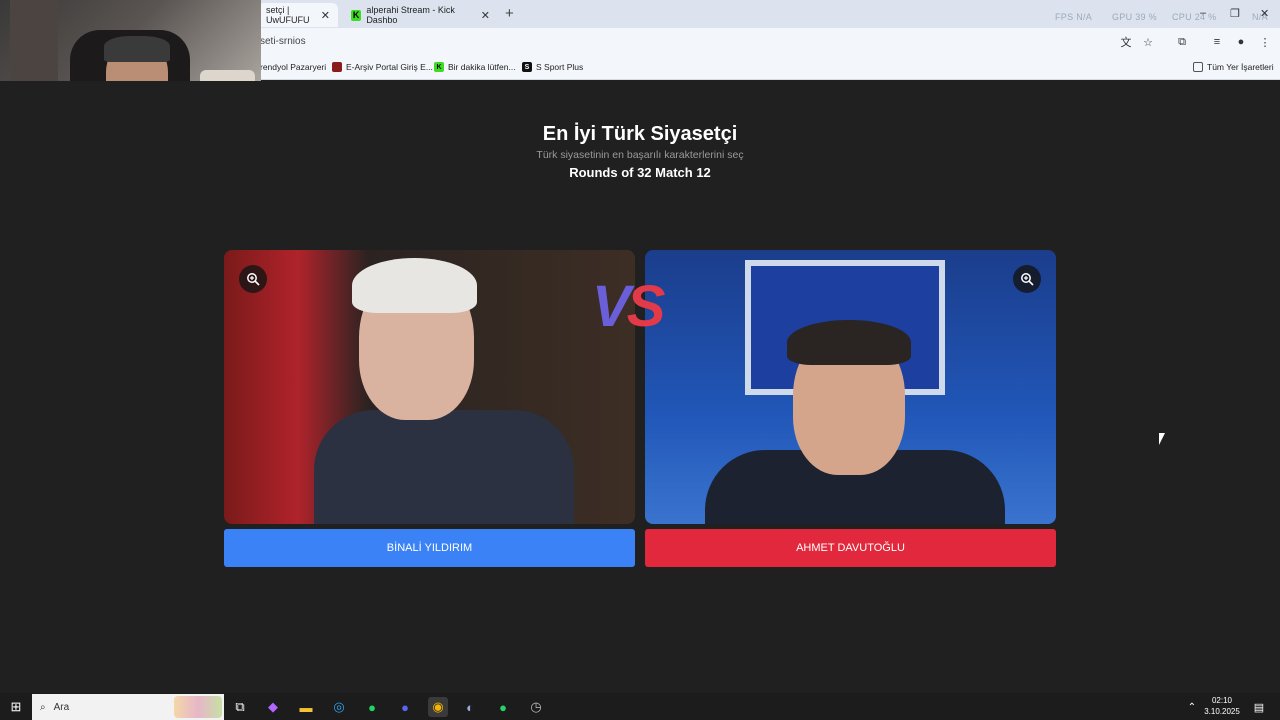 The width and height of the screenshot is (1280, 720). What do you see at coordinates (339, 707) in the screenshot?
I see `edge-icon: ◎` at bounding box center [339, 707].